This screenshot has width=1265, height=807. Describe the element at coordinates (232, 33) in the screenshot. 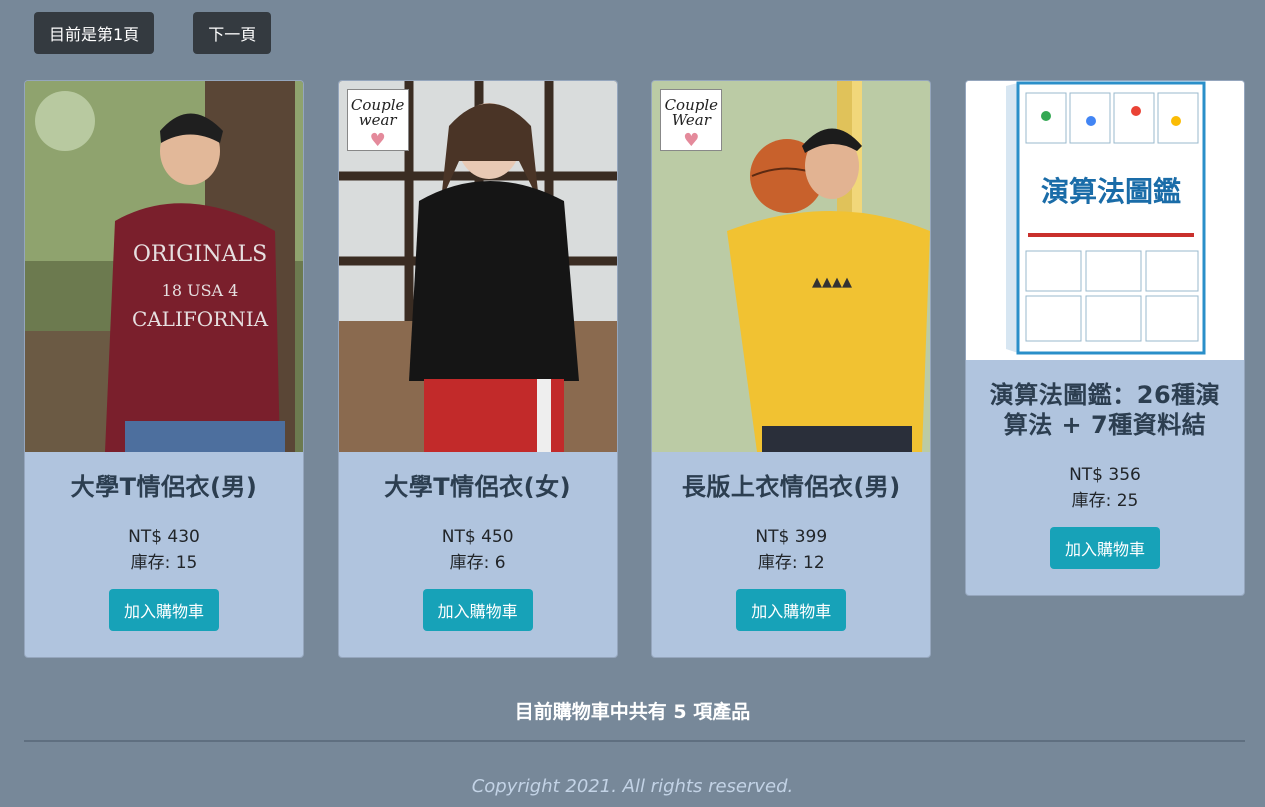

I see `next-page-button: 下一頁` at that location.